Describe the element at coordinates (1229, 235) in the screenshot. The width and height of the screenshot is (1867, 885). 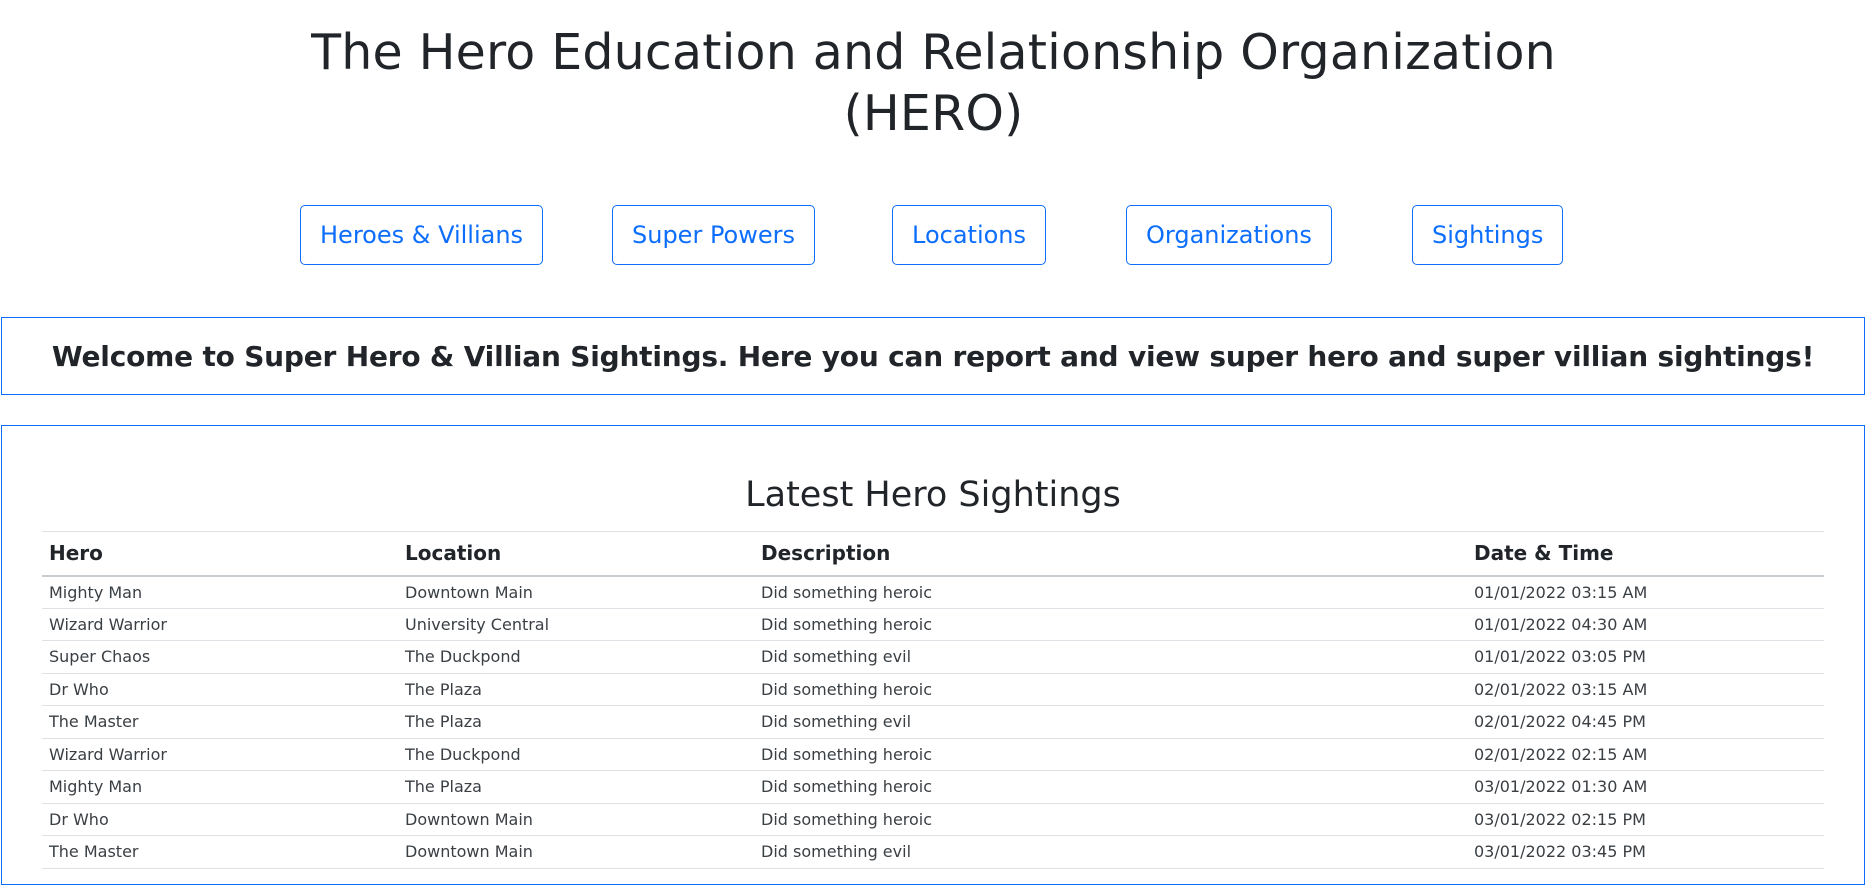
I see `nav-organizations-button: Organizations` at that location.